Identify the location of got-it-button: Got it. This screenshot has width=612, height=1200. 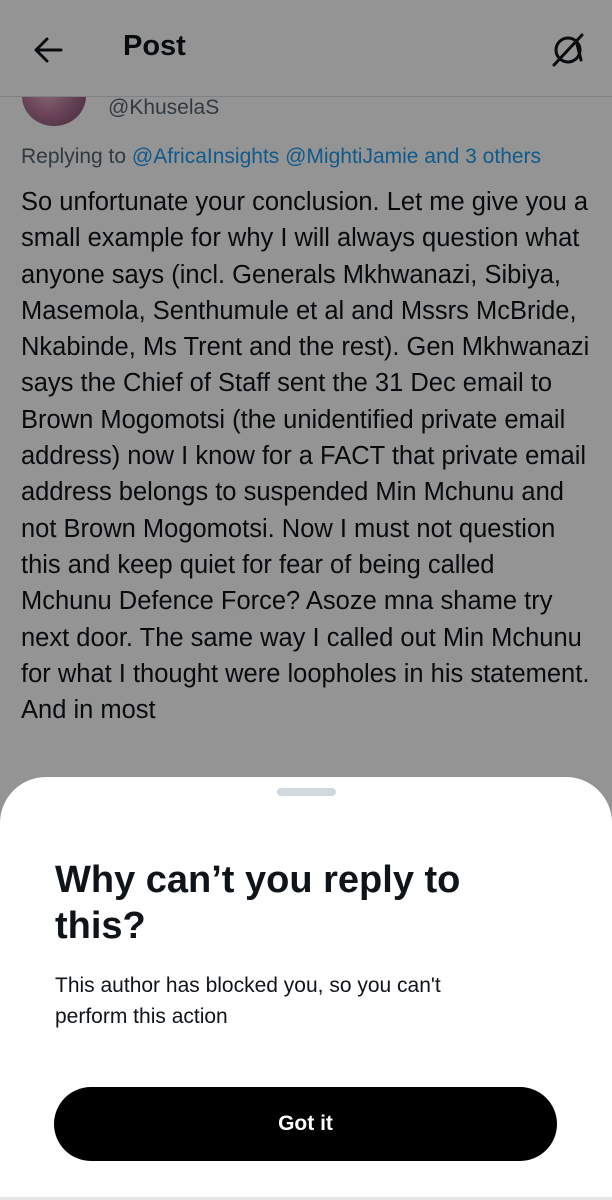
(305, 1124).